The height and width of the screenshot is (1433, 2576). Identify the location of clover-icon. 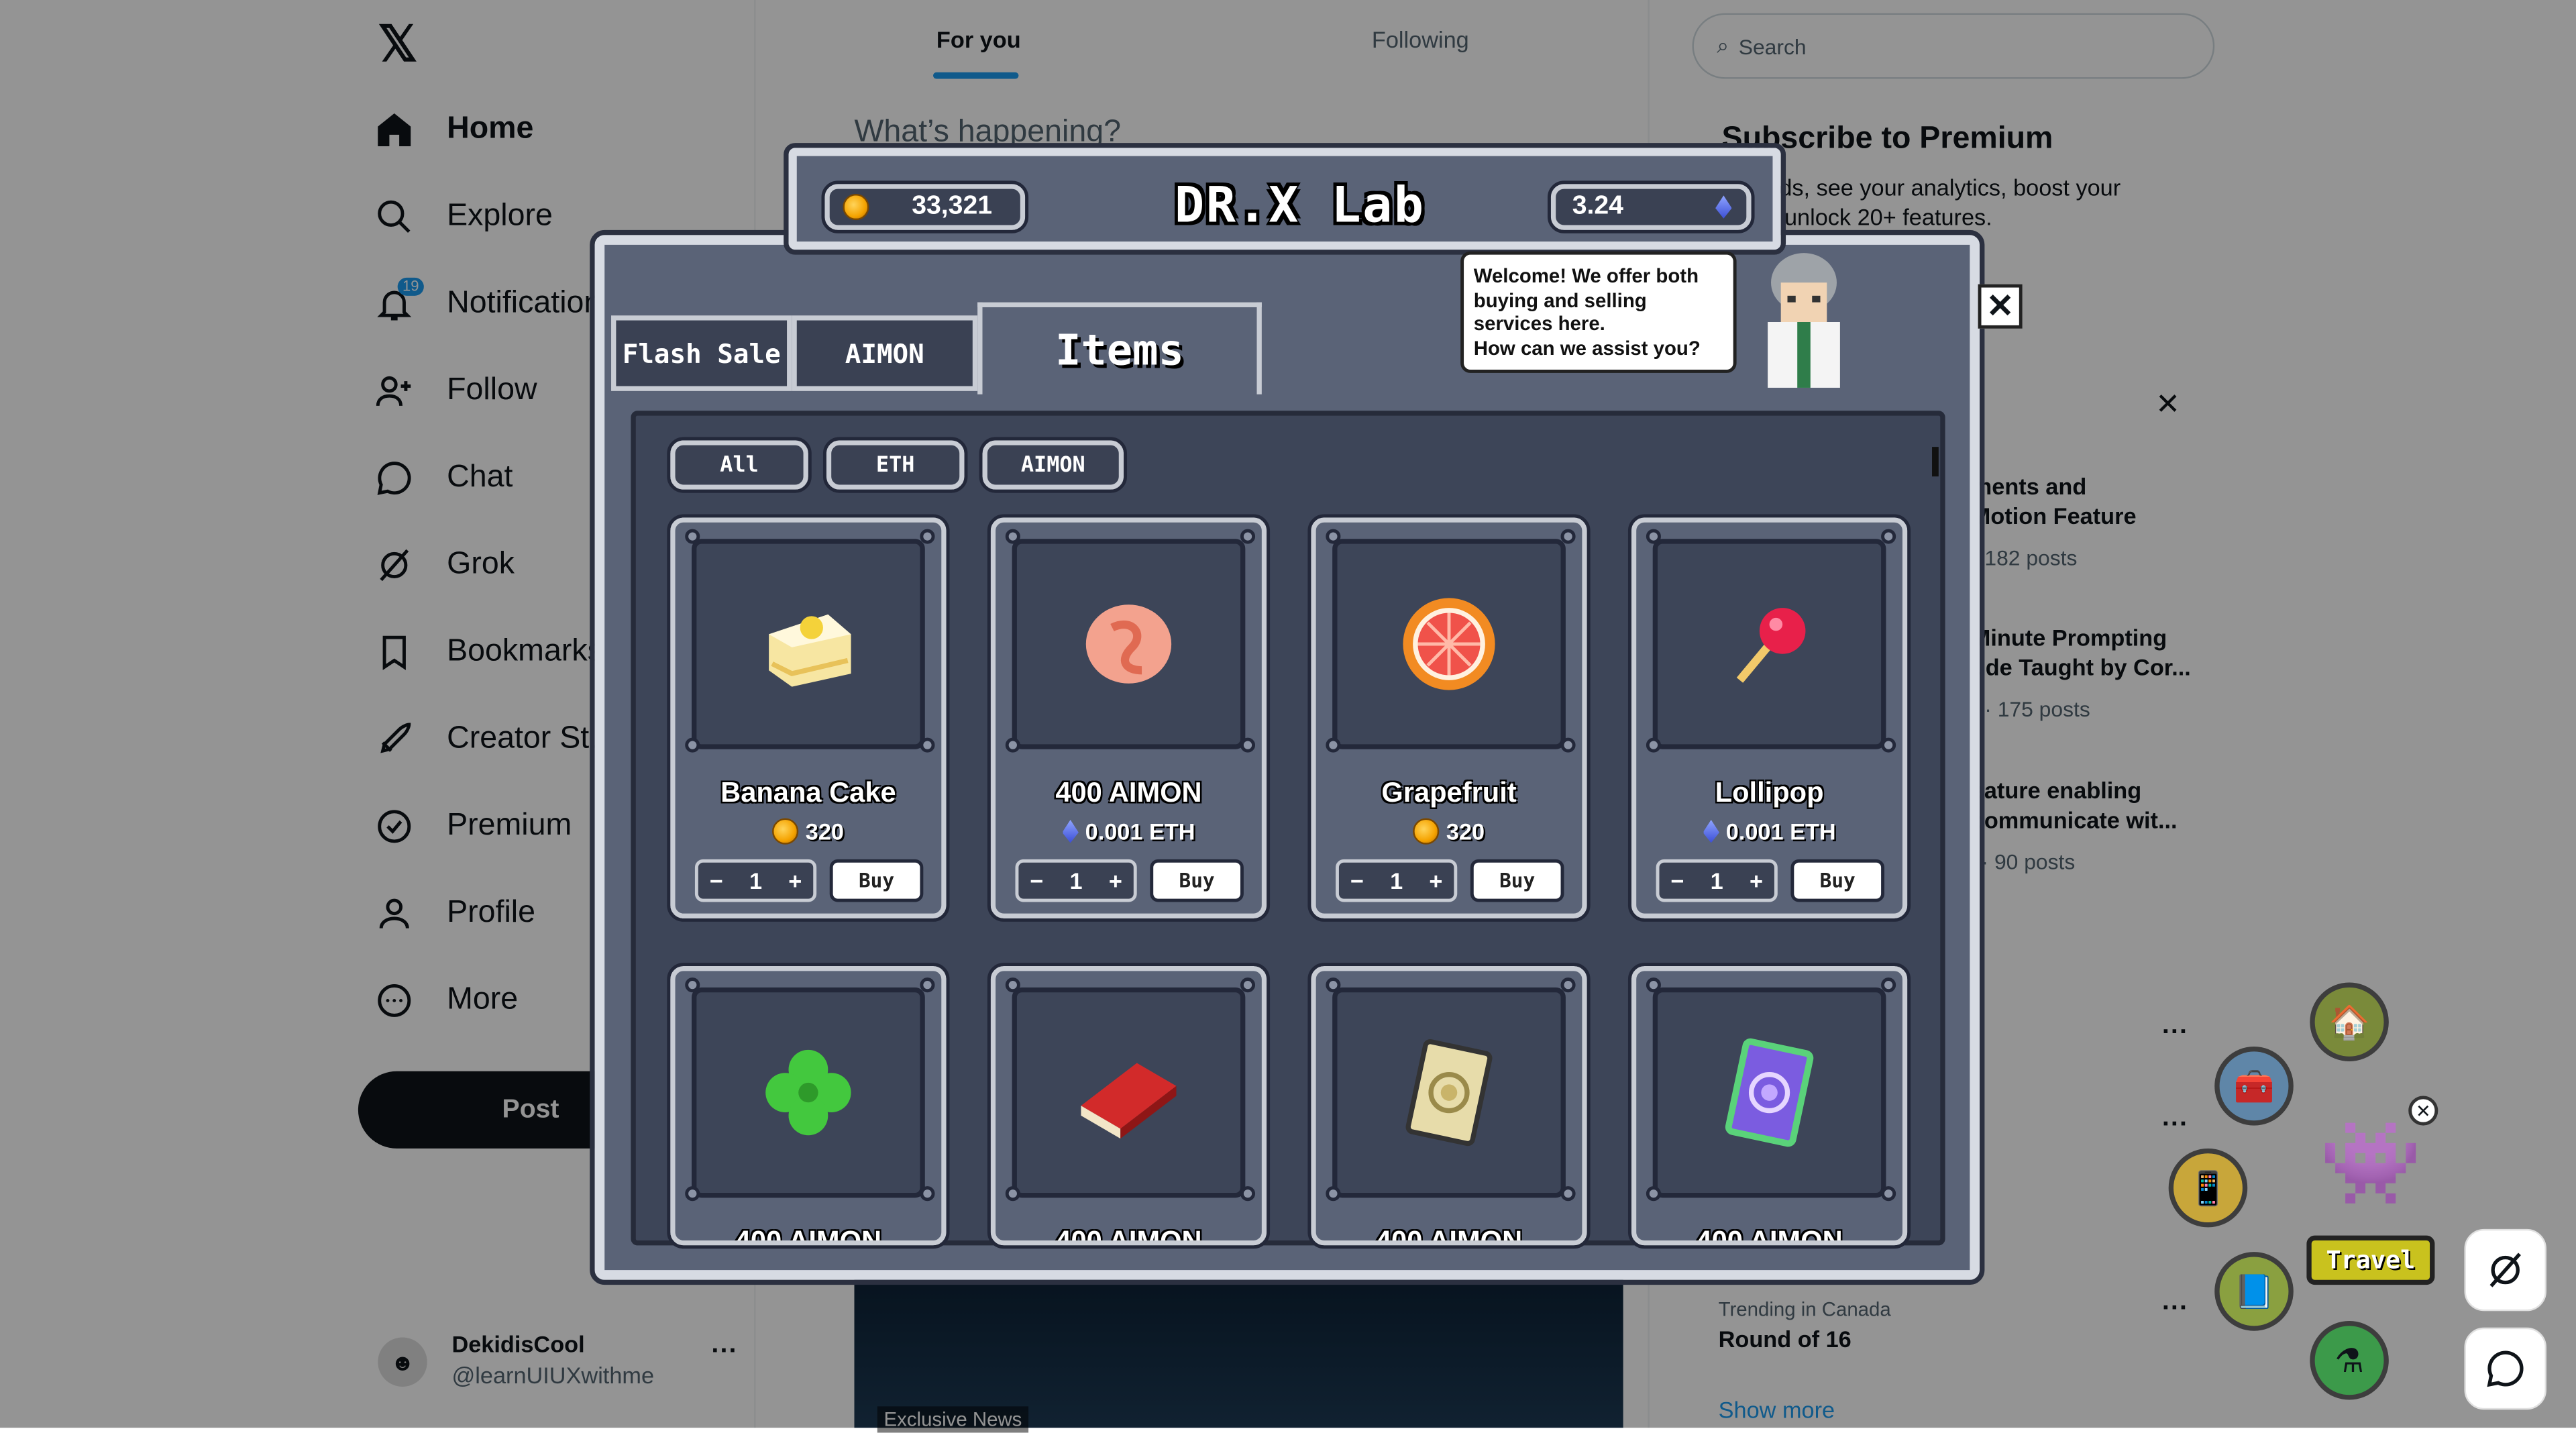
(808, 1092).